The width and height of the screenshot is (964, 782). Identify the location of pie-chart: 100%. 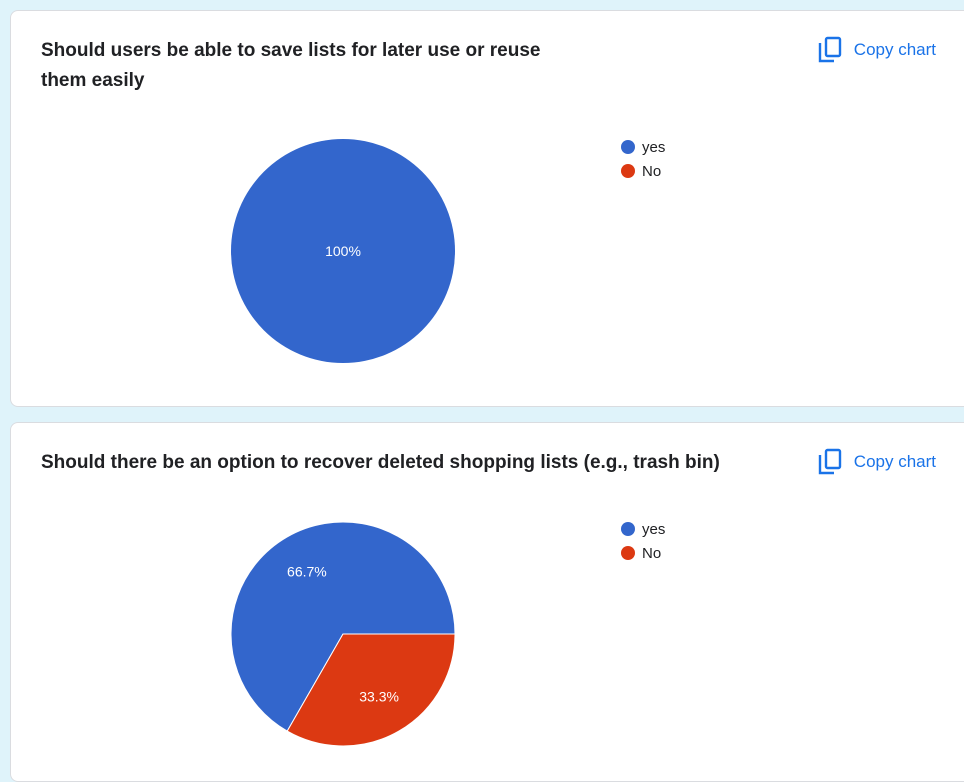
(343, 251).